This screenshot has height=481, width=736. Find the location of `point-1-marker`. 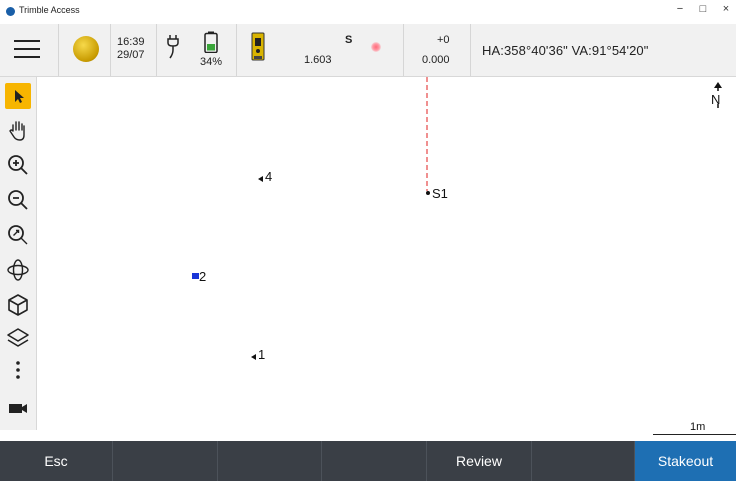

point-1-marker is located at coordinates (253, 357).